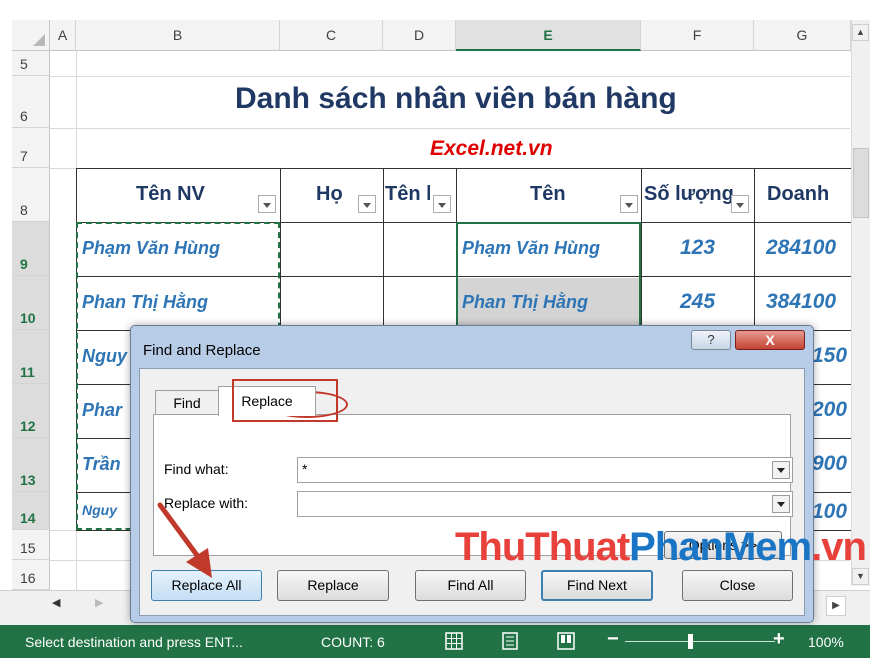 This screenshot has width=870, height=658. Describe the element at coordinates (329, 194) in the screenshot. I see `header-ho: Họ` at that location.